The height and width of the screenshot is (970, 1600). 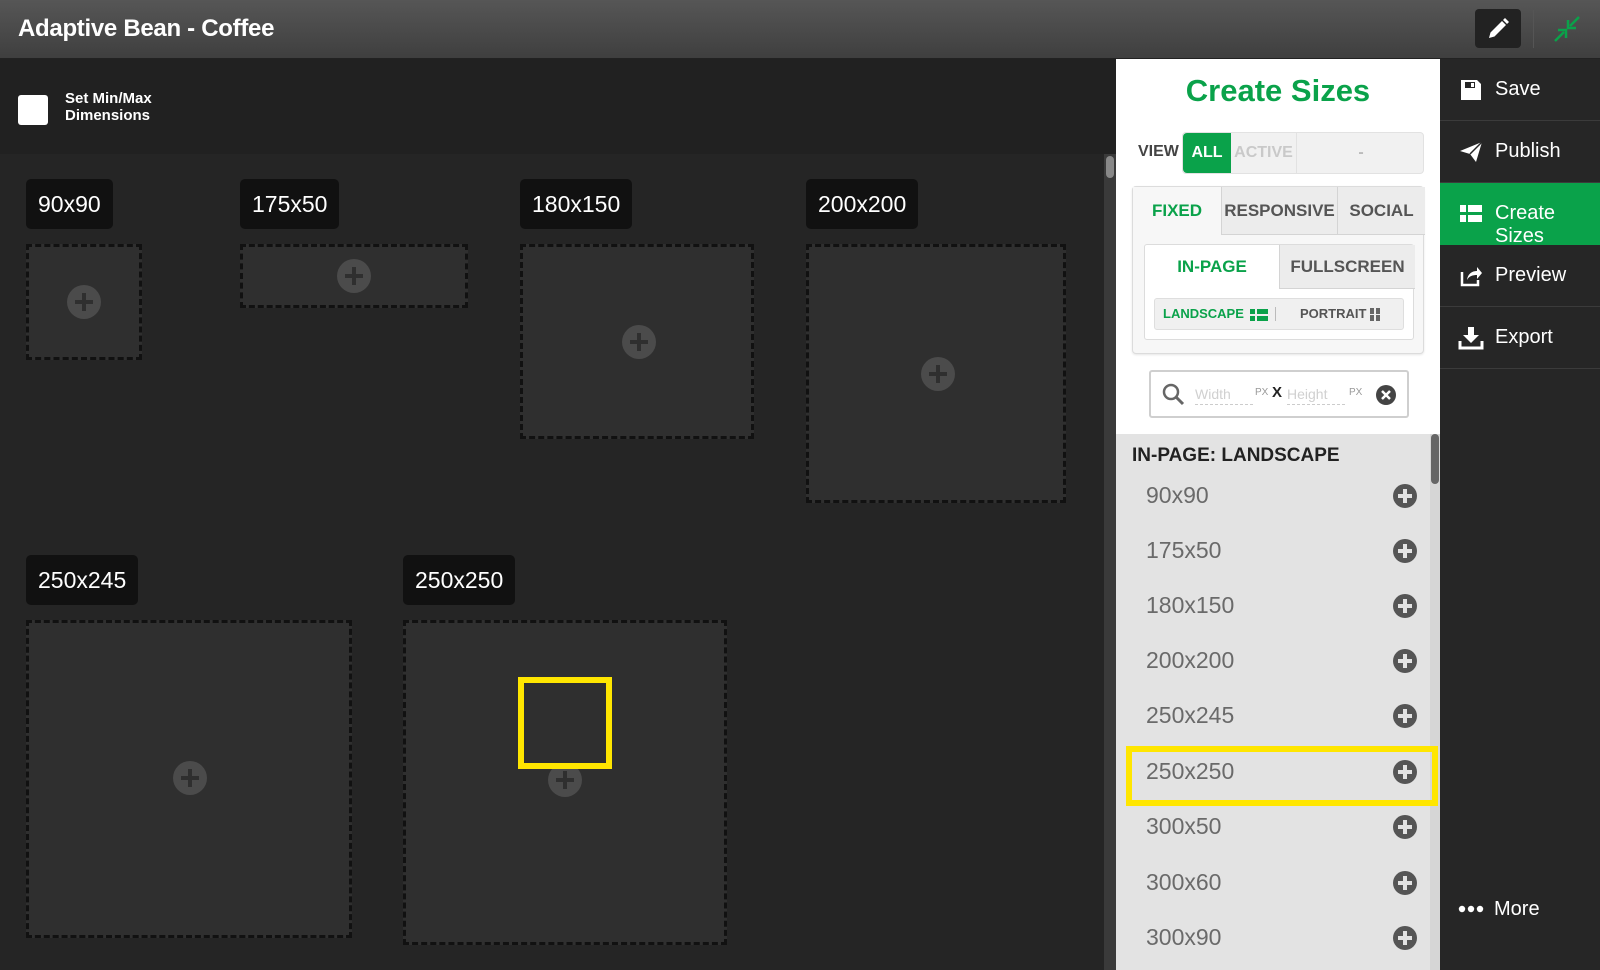 I want to click on collapse-arrows-icon, so click(x=1567, y=29).